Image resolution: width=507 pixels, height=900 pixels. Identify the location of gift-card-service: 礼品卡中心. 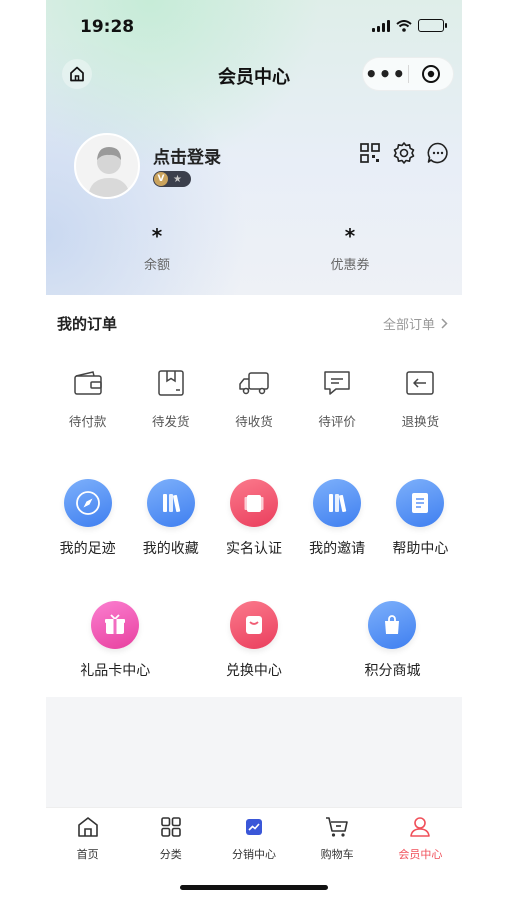
(115, 640).